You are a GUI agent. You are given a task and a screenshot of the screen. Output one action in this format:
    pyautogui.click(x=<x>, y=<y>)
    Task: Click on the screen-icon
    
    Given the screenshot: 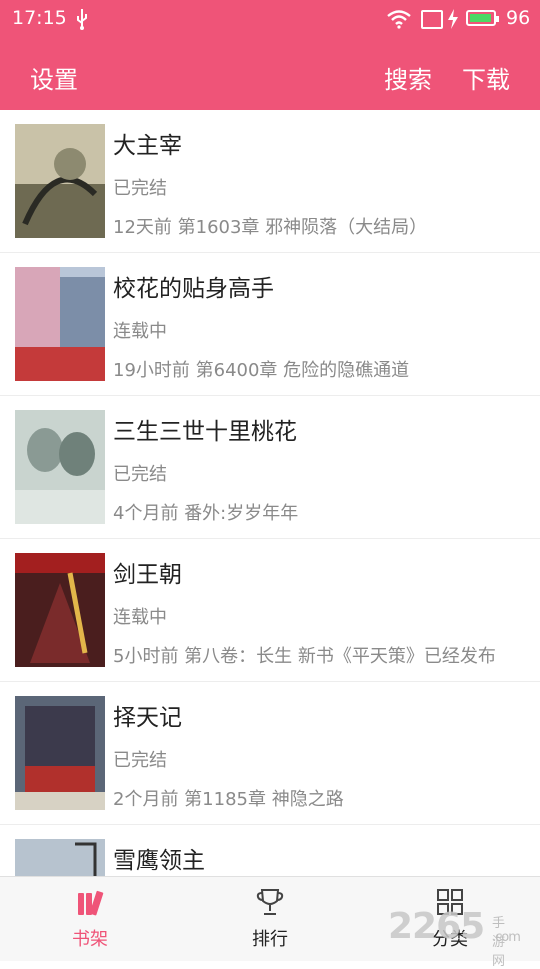 What is the action you would take?
    pyautogui.click(x=432, y=19)
    